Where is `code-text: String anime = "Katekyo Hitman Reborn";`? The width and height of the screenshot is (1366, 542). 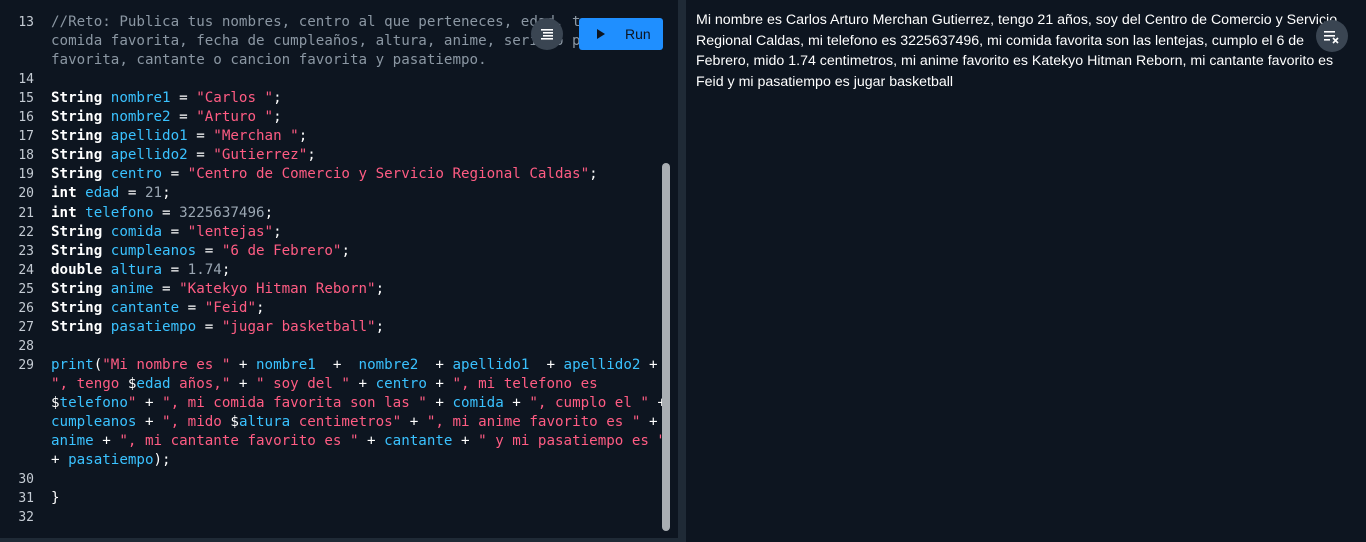 code-text: String anime = "Katekyo Hitman Reborn"; is located at coordinates (217, 289).